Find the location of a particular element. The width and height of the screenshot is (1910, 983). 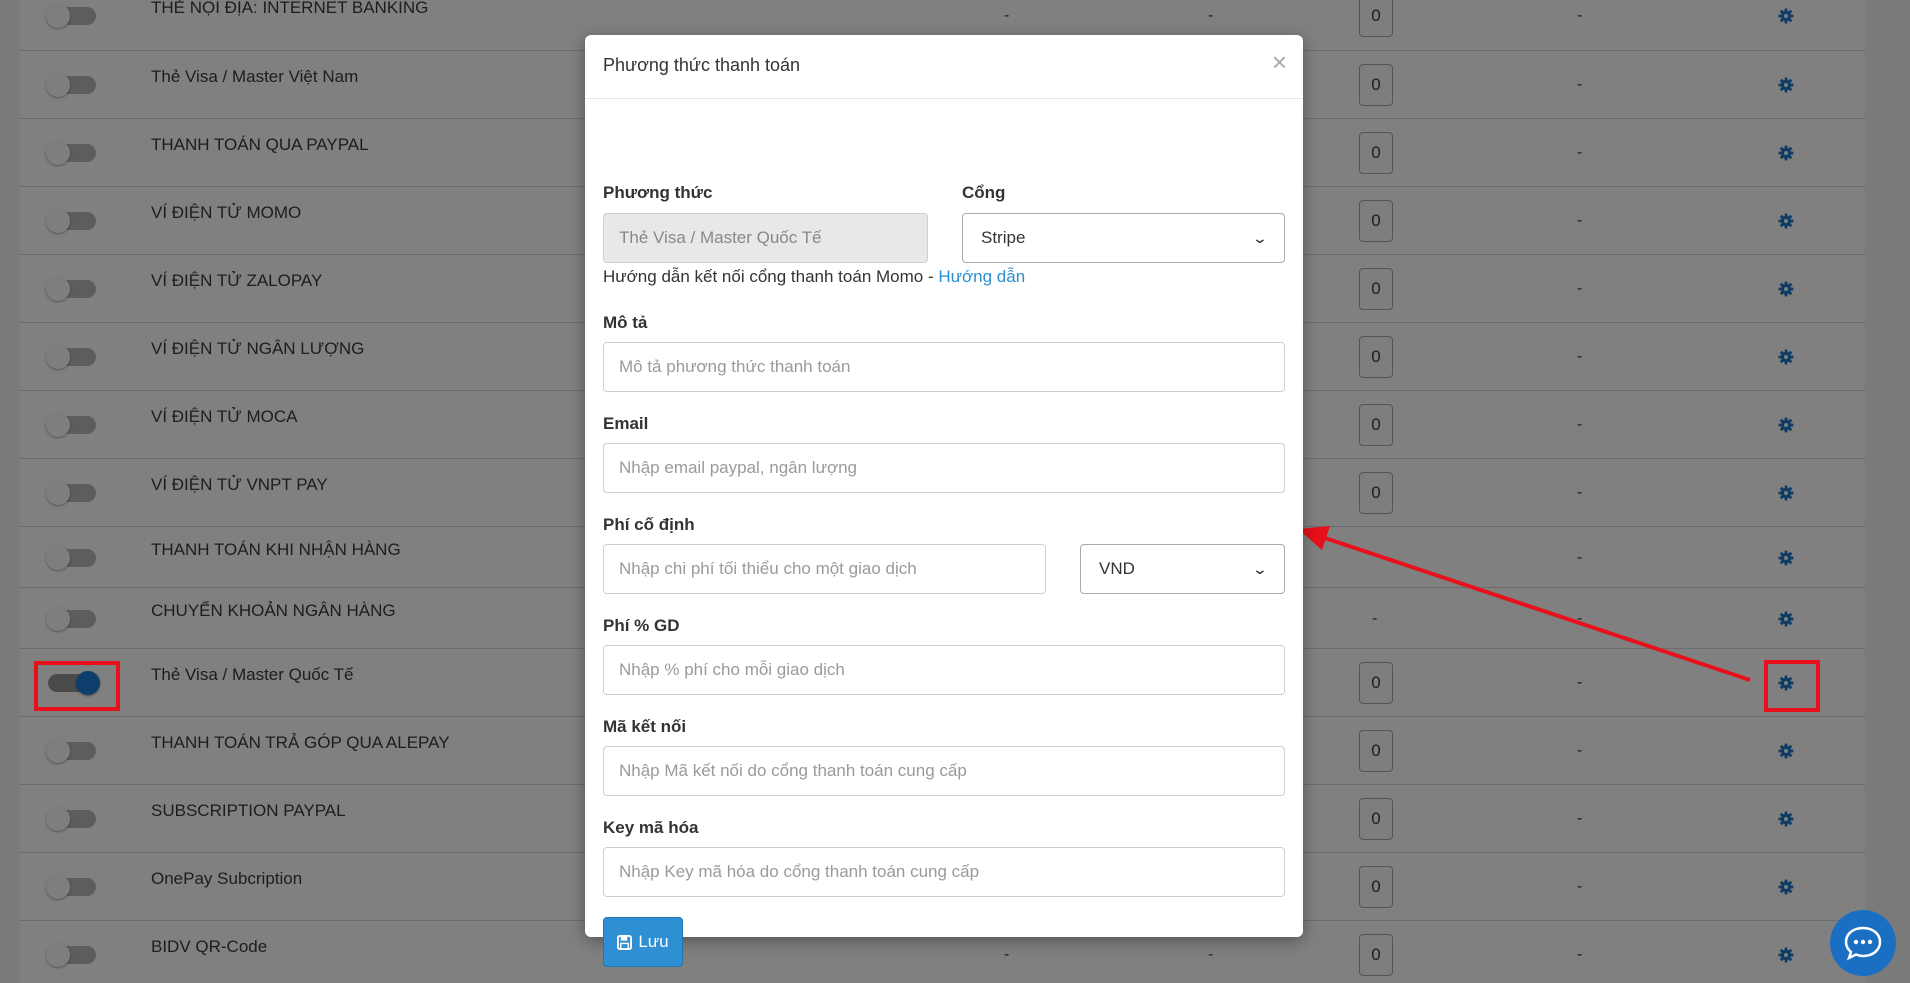

payment-method-name: SUBSCRIPTION PAYPAL is located at coordinates (248, 810).